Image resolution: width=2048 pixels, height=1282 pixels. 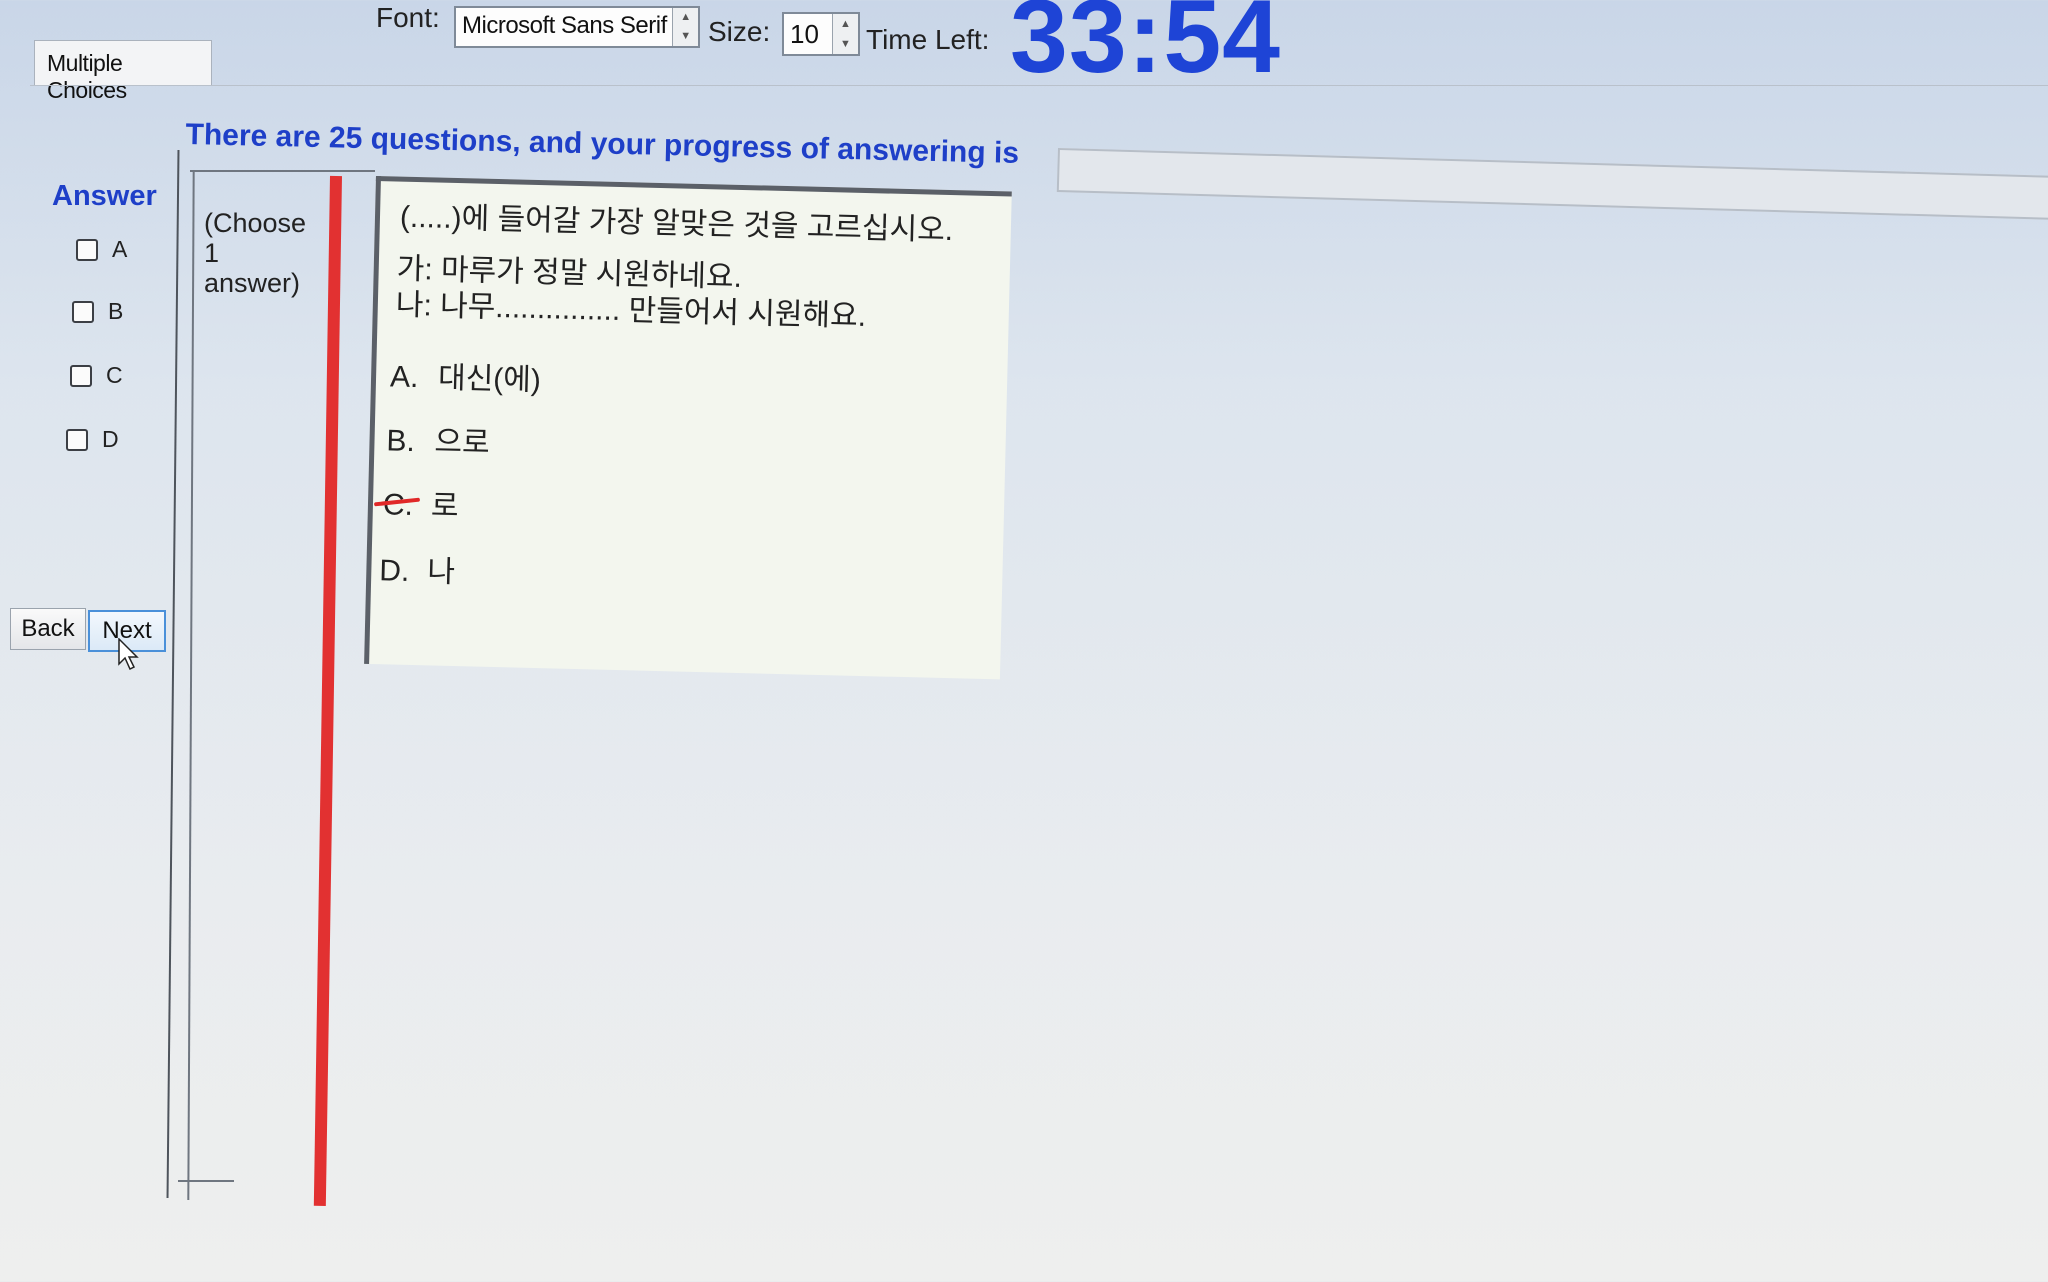 What do you see at coordinates (327, 690) in the screenshot?
I see `red-pen-line` at bounding box center [327, 690].